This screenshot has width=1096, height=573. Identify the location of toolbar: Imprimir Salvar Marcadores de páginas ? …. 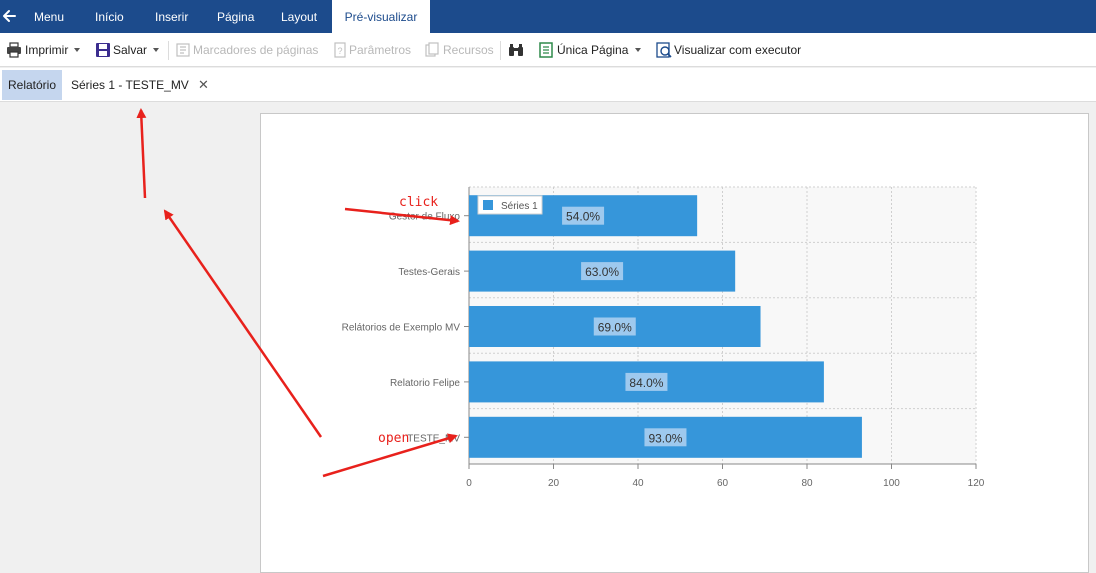
(548, 50).